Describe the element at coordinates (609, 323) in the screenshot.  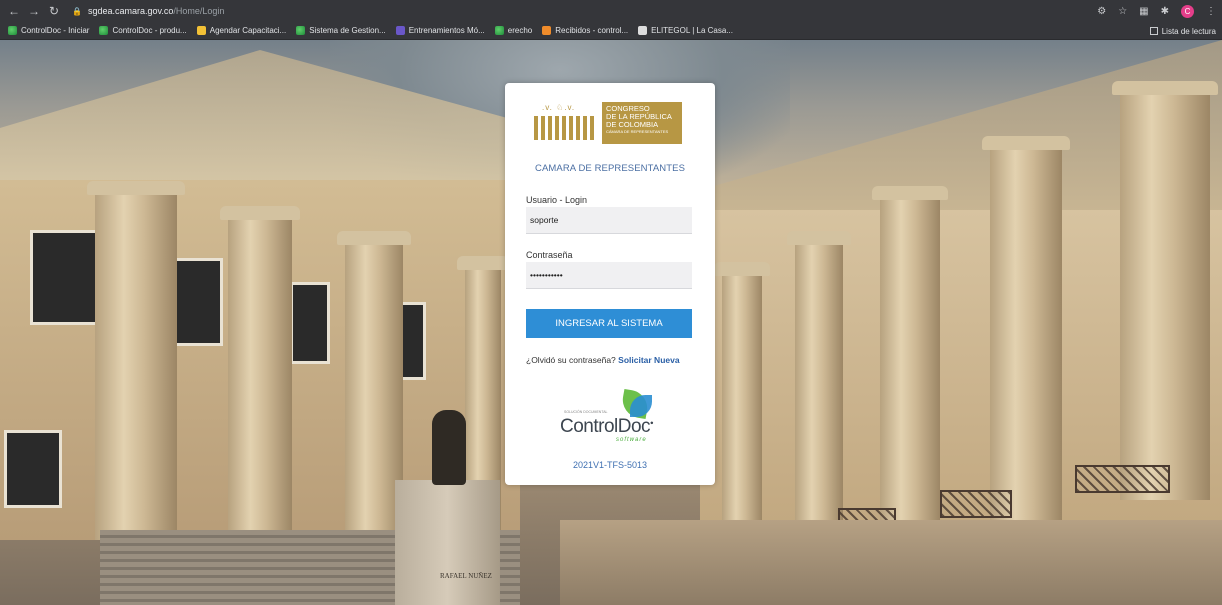
I see `login-button: INGRESAR AL SISTEMA` at that location.